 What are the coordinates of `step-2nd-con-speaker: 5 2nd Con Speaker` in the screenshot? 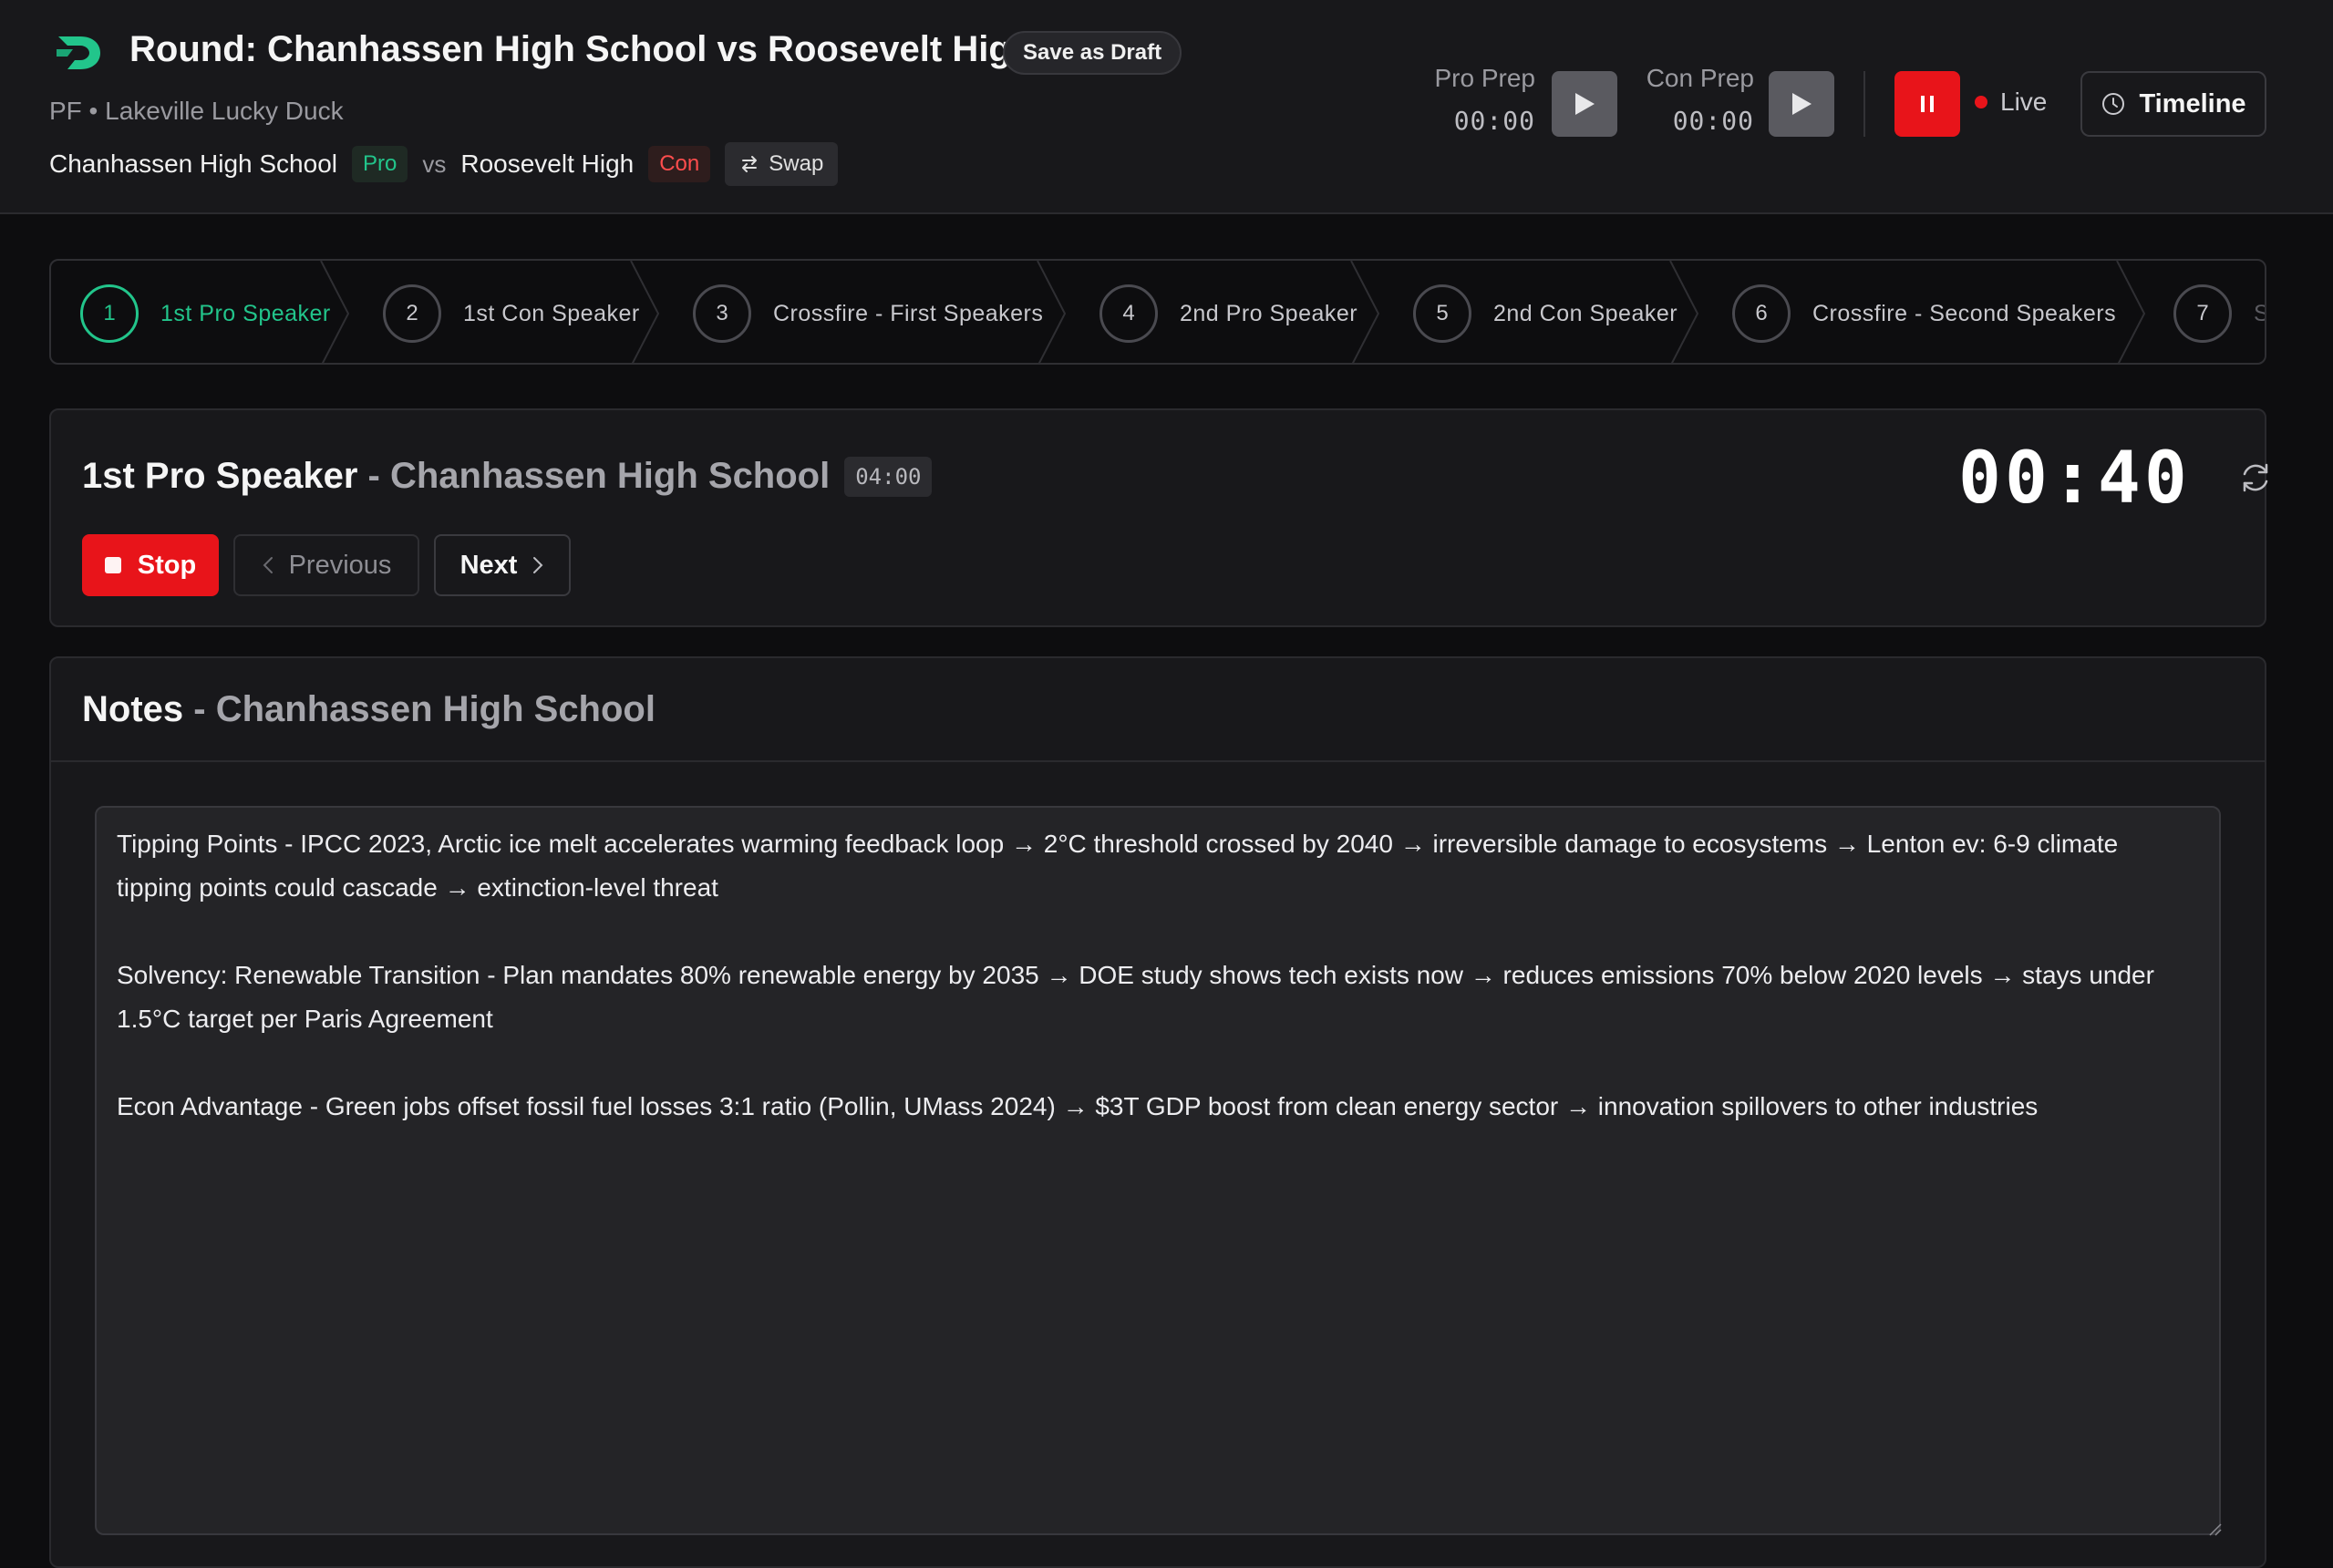 It's located at (1546, 312).